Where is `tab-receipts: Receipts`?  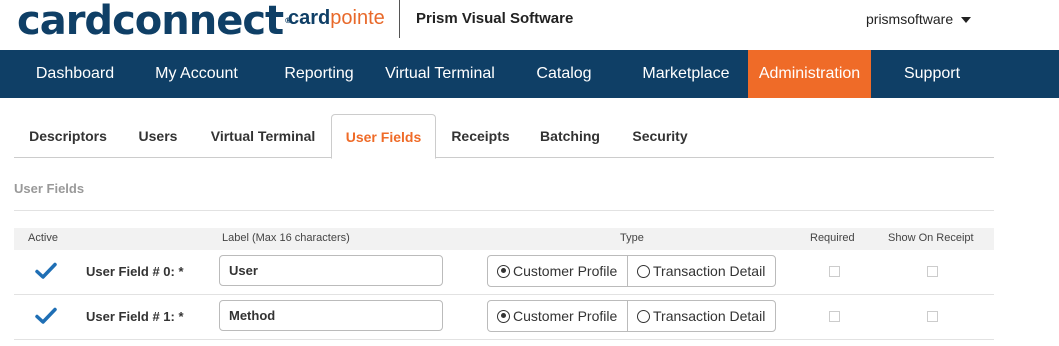
tab-receipts: Receipts is located at coordinates (480, 136).